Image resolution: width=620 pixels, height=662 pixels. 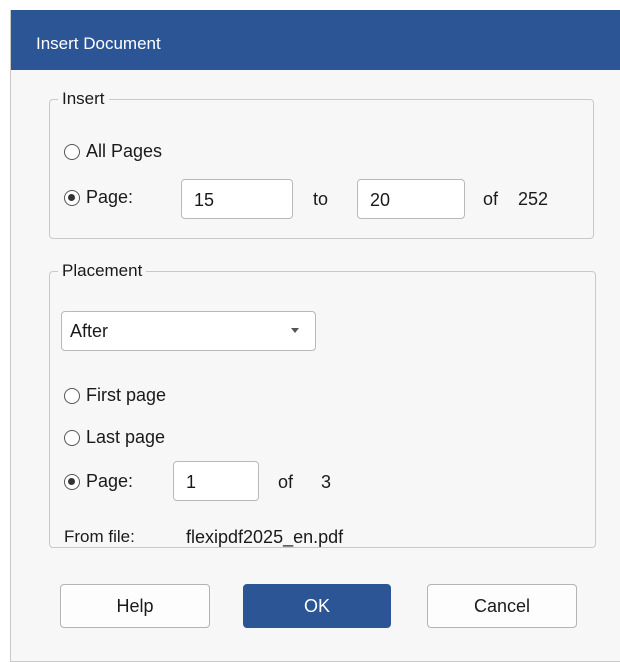 I want to click on title-bar: Insert Document, so click(x=315, y=40).